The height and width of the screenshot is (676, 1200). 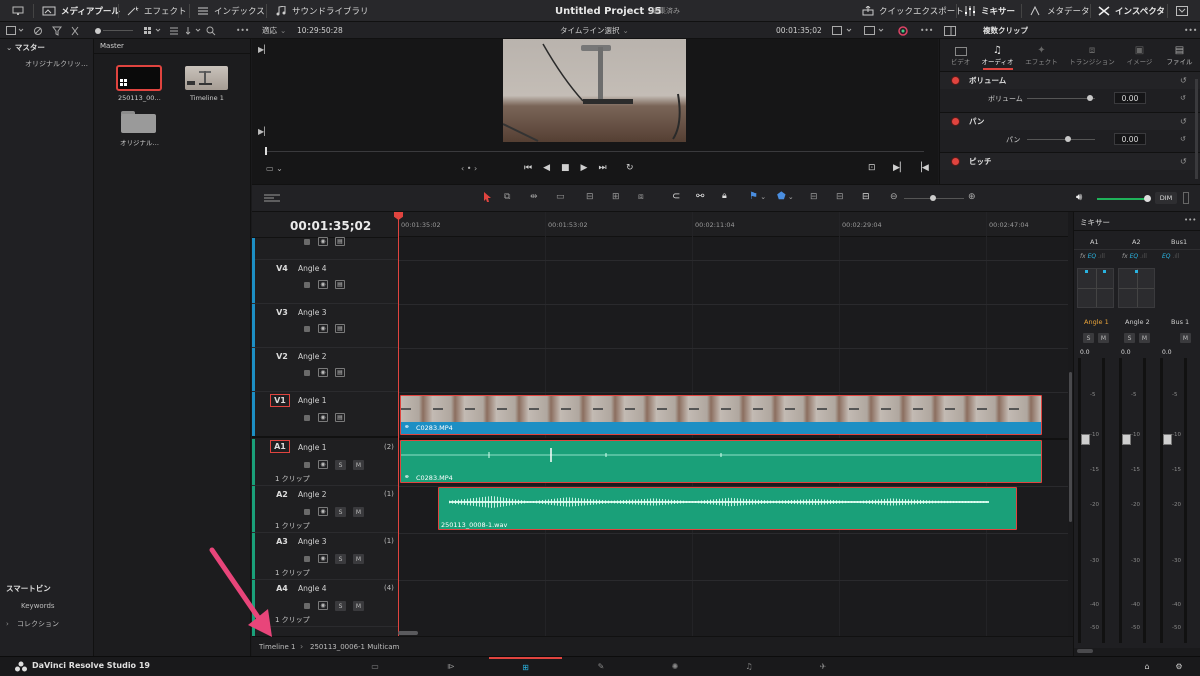 I want to click on tab-file: ▤ ファイル, so click(x=1179, y=54).